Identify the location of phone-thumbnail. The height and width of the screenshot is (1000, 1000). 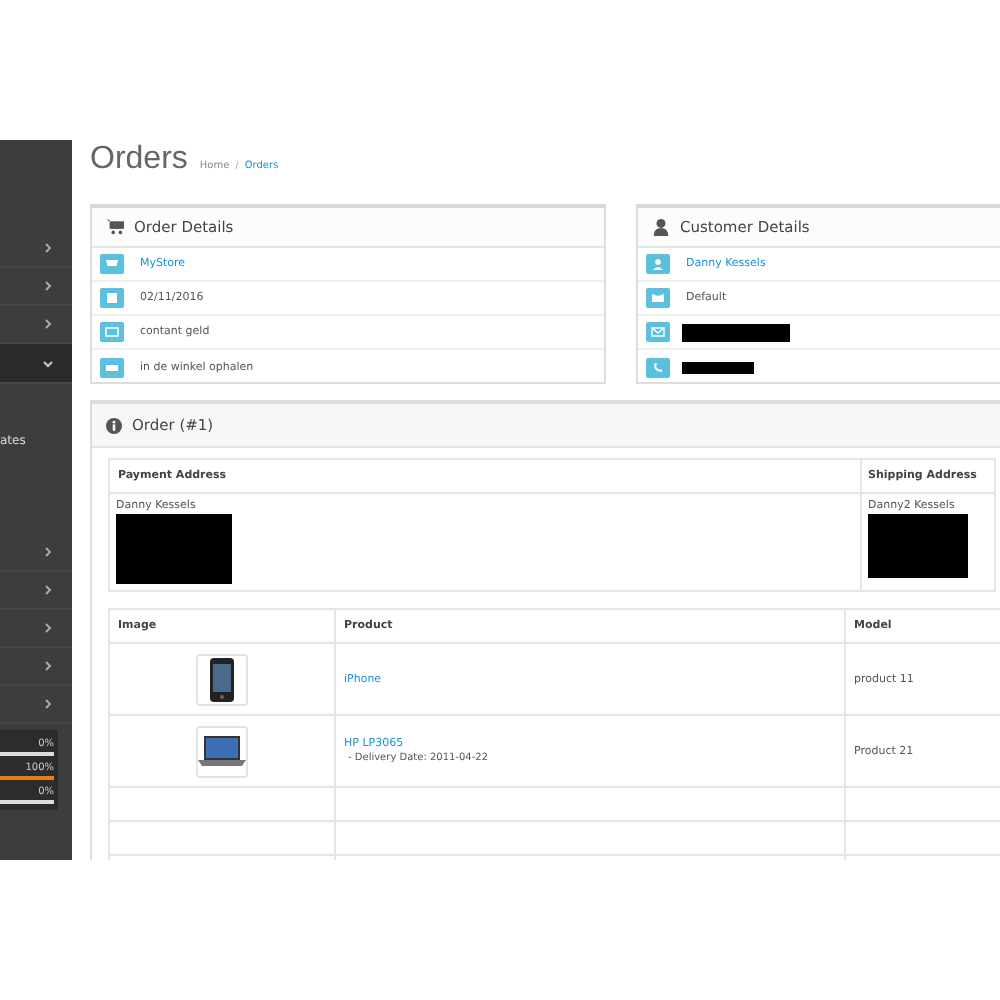
(222, 679).